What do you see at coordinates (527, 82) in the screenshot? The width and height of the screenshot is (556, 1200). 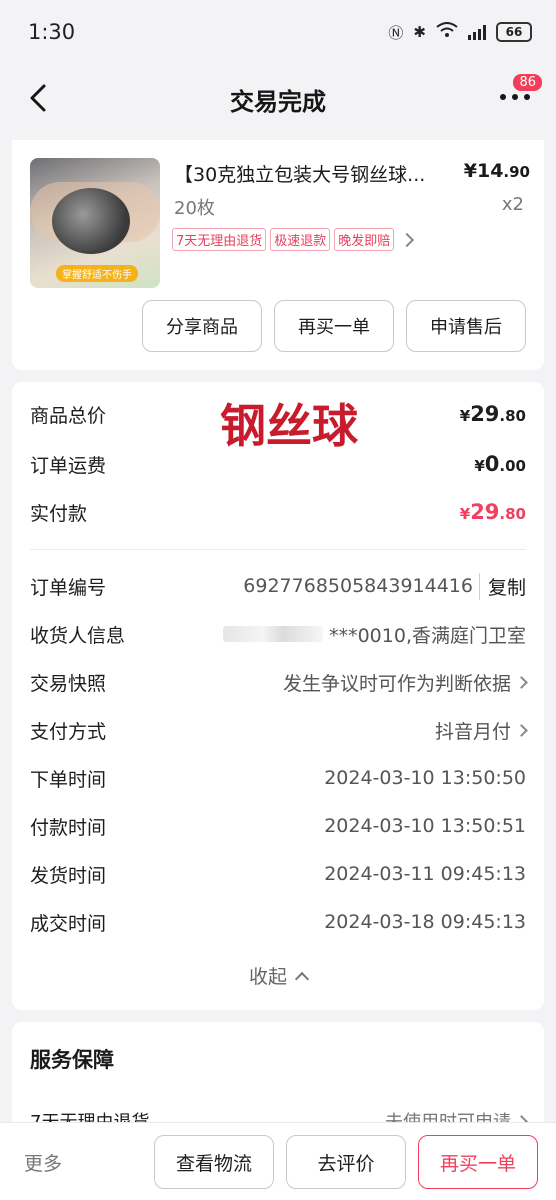 I see `notification-badge: 86` at bounding box center [527, 82].